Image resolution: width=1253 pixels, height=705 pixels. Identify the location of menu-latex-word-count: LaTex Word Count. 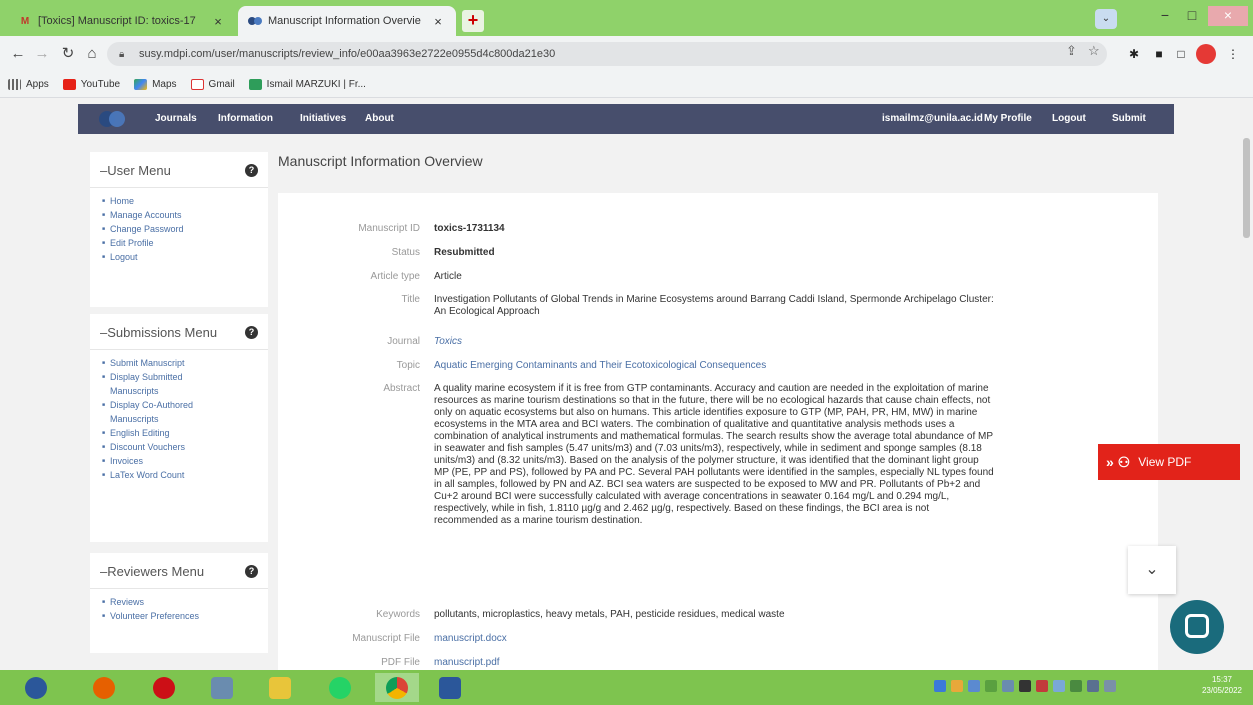
(180, 475).